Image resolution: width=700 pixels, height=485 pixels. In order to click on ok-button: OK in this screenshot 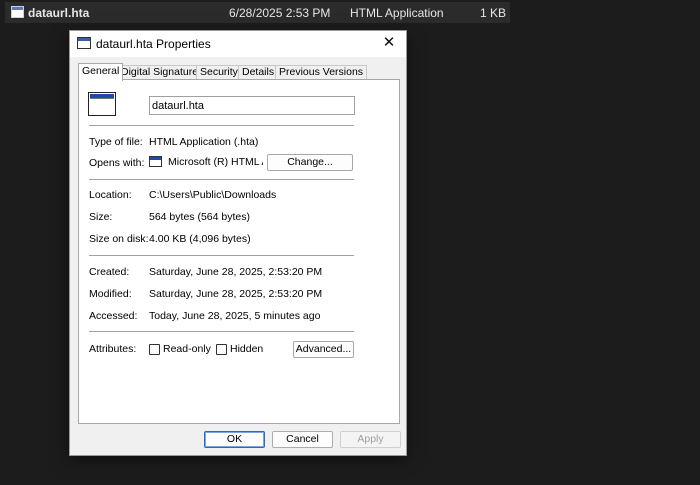, I will do `click(234, 439)`.